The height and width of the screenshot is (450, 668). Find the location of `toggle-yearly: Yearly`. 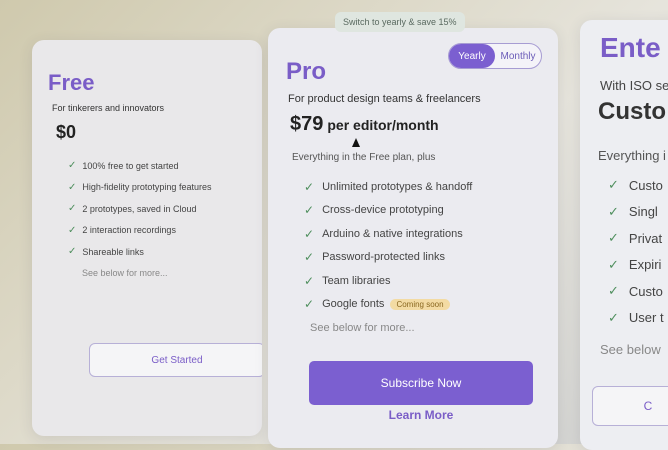

toggle-yearly: Yearly is located at coordinates (472, 56).